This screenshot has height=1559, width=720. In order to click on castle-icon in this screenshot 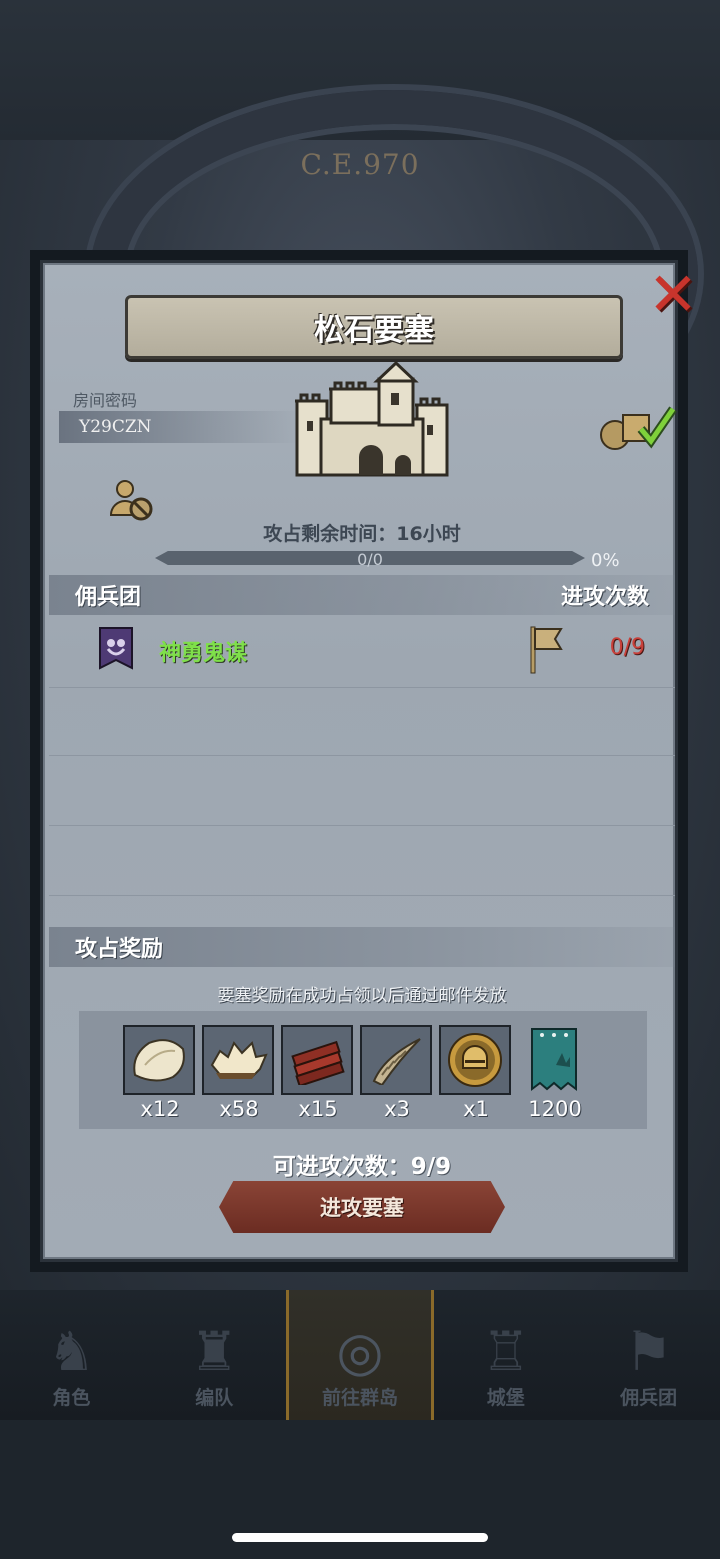, I will do `click(372, 419)`.